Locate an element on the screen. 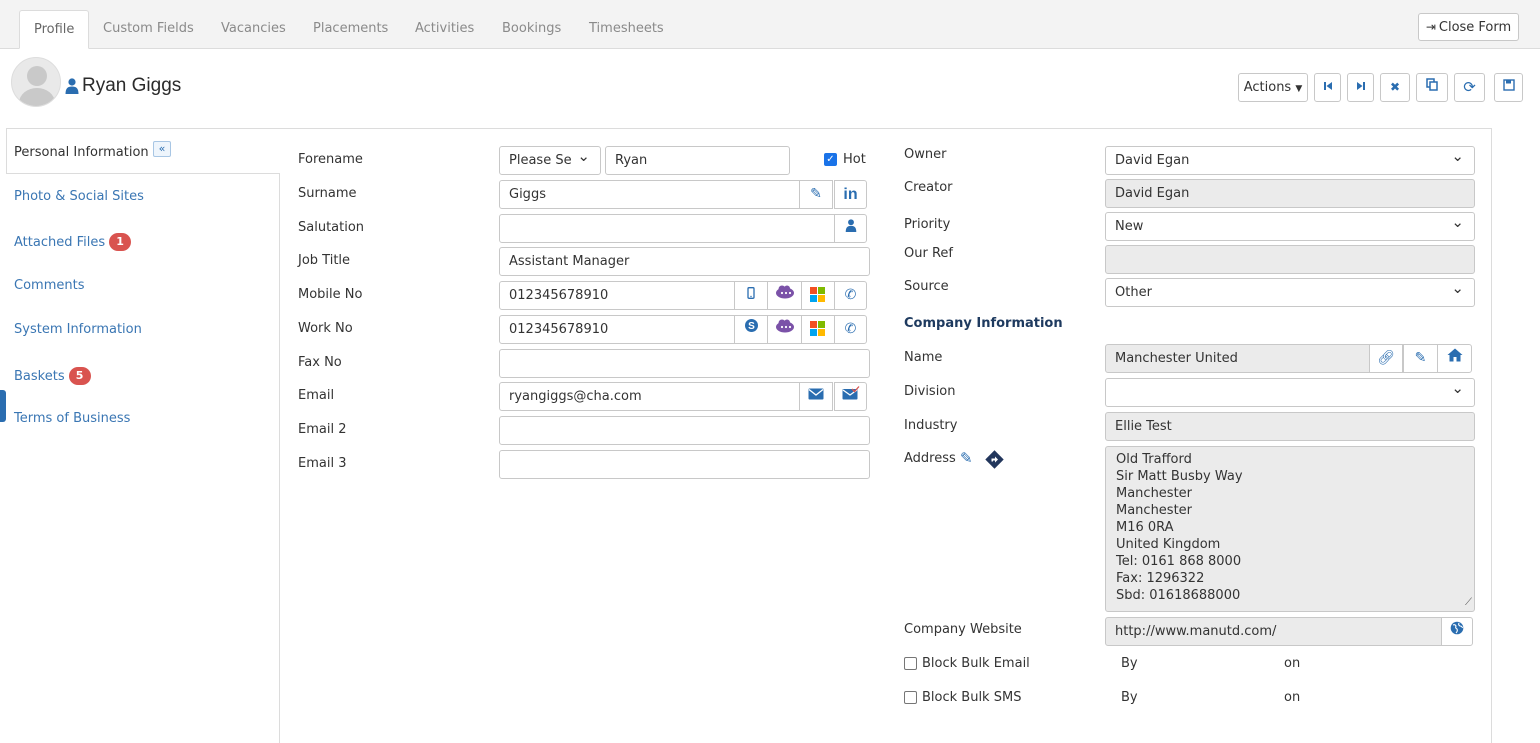 This screenshot has width=1540, height=743. job-title-input: Assistant Manager is located at coordinates (684, 261).